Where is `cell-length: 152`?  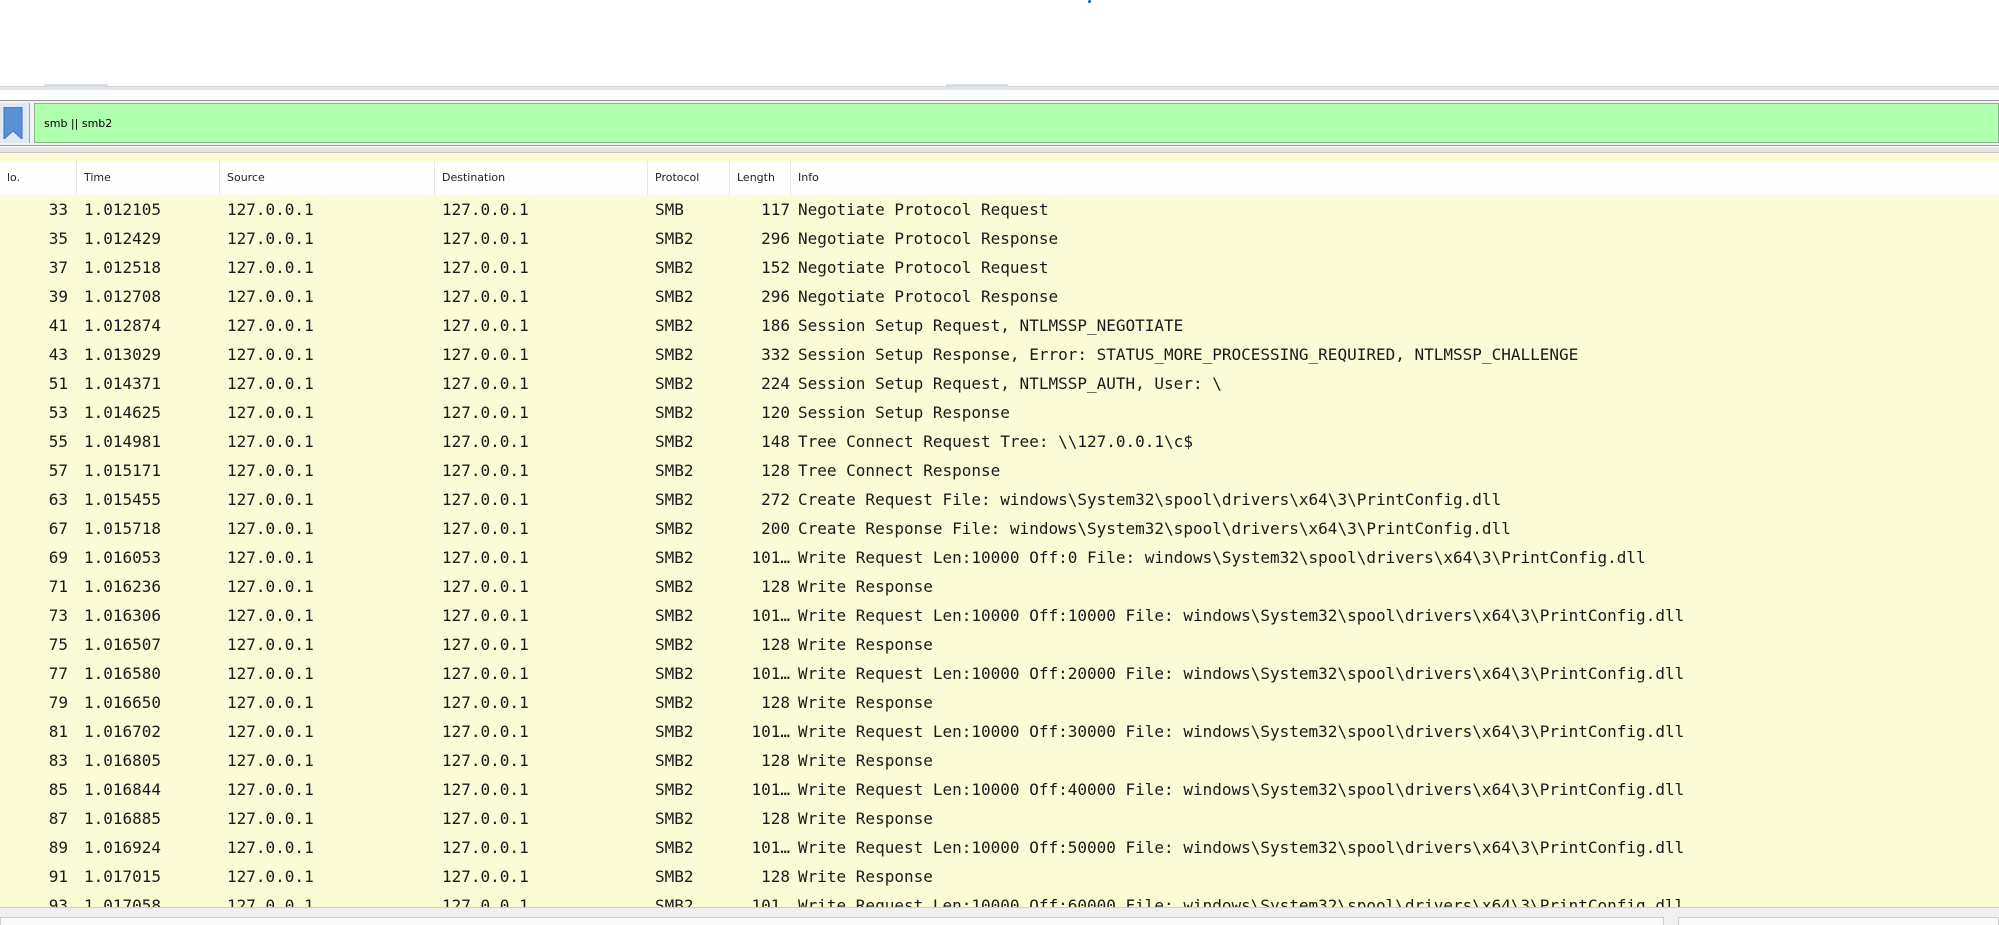 cell-length: 152 is located at coordinates (775, 267).